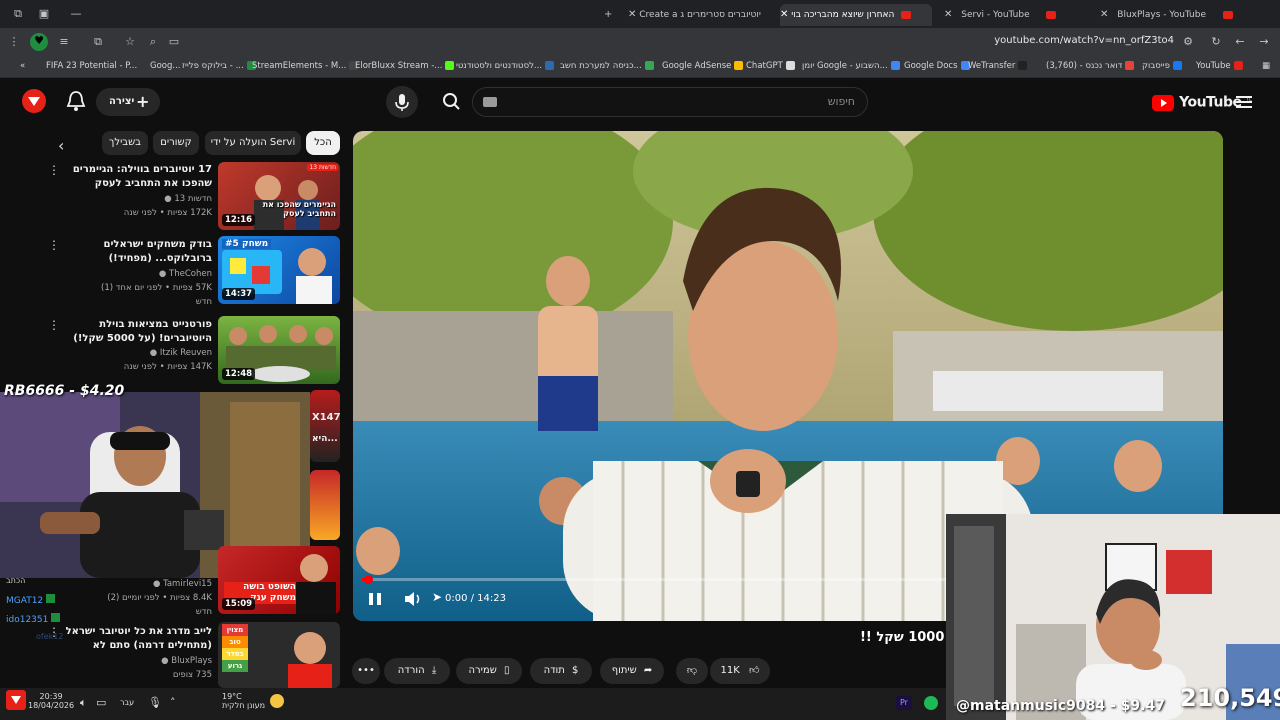 The image size is (1280, 720). I want to click on zoom-icon: ⌕, so click(153, 42).